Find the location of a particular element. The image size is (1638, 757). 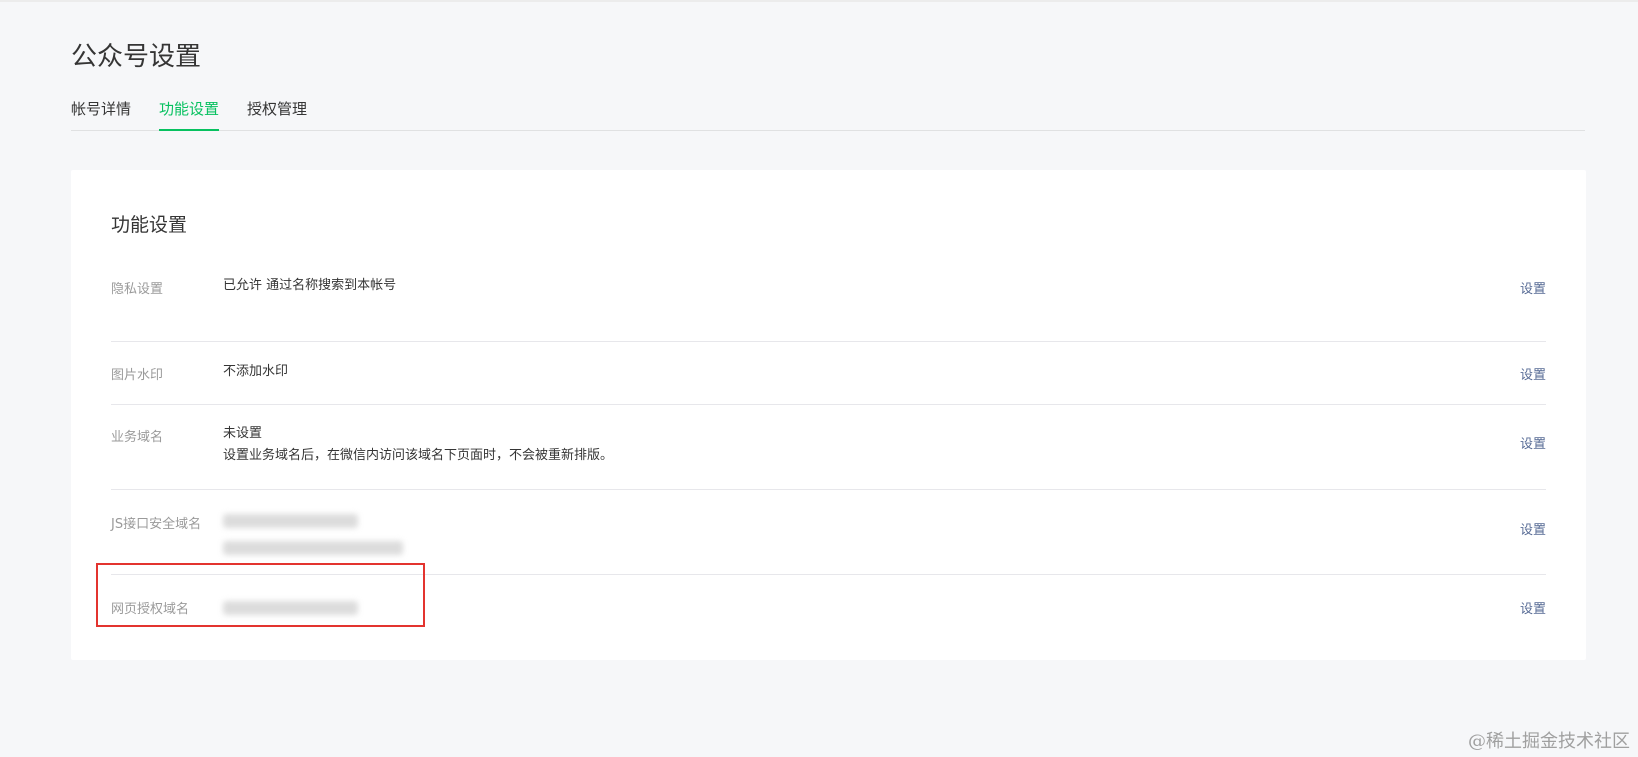

top-divider is located at coordinates (819, 1).